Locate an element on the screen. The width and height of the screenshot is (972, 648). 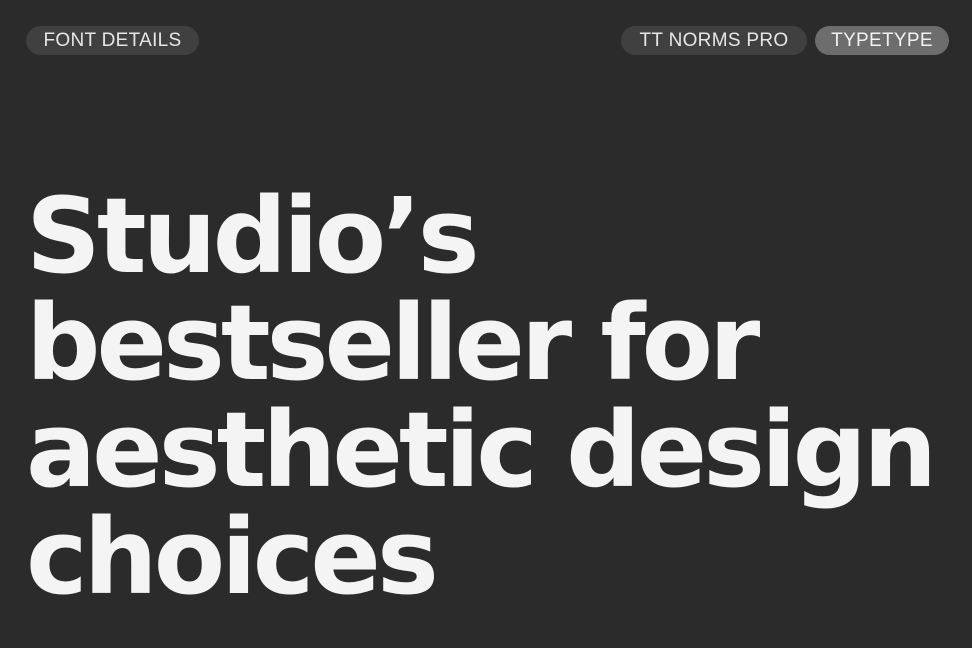
headline-line-4: choices is located at coordinates (232, 557).